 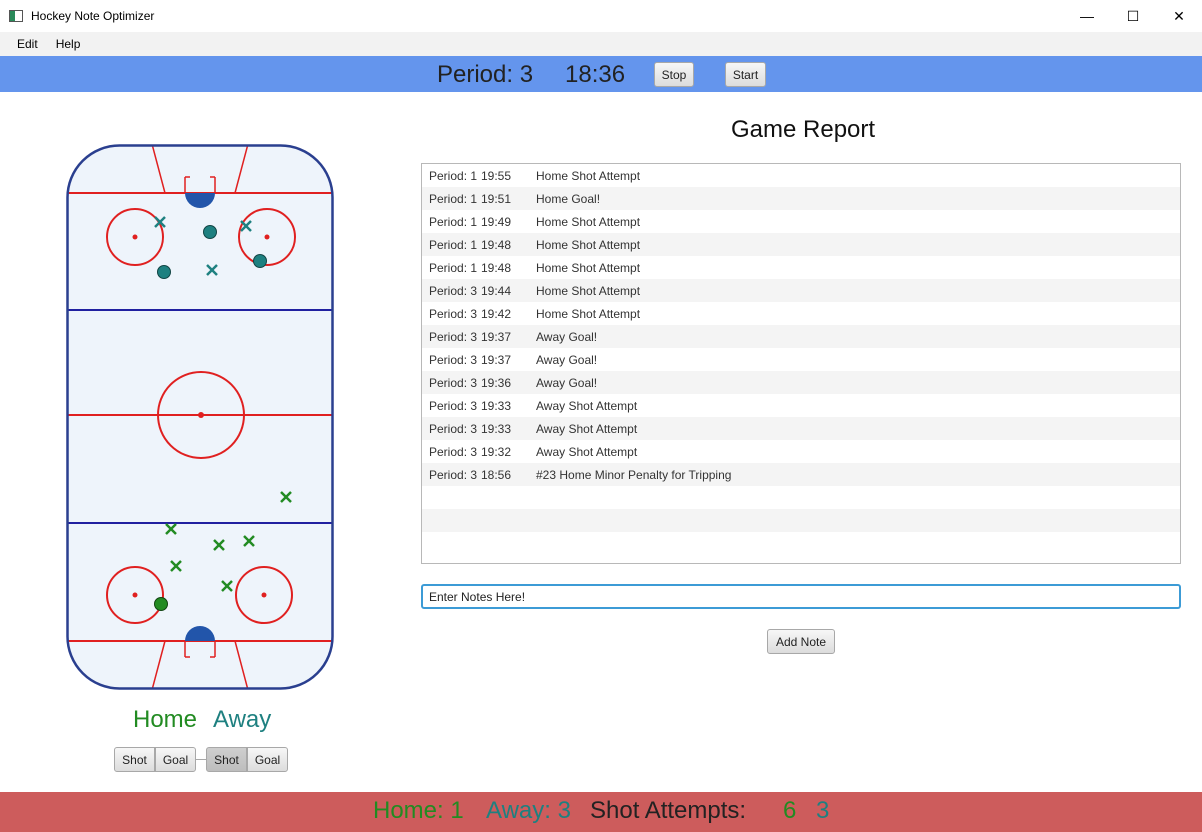 What do you see at coordinates (745, 74) in the screenshot?
I see `start-button: Start` at bounding box center [745, 74].